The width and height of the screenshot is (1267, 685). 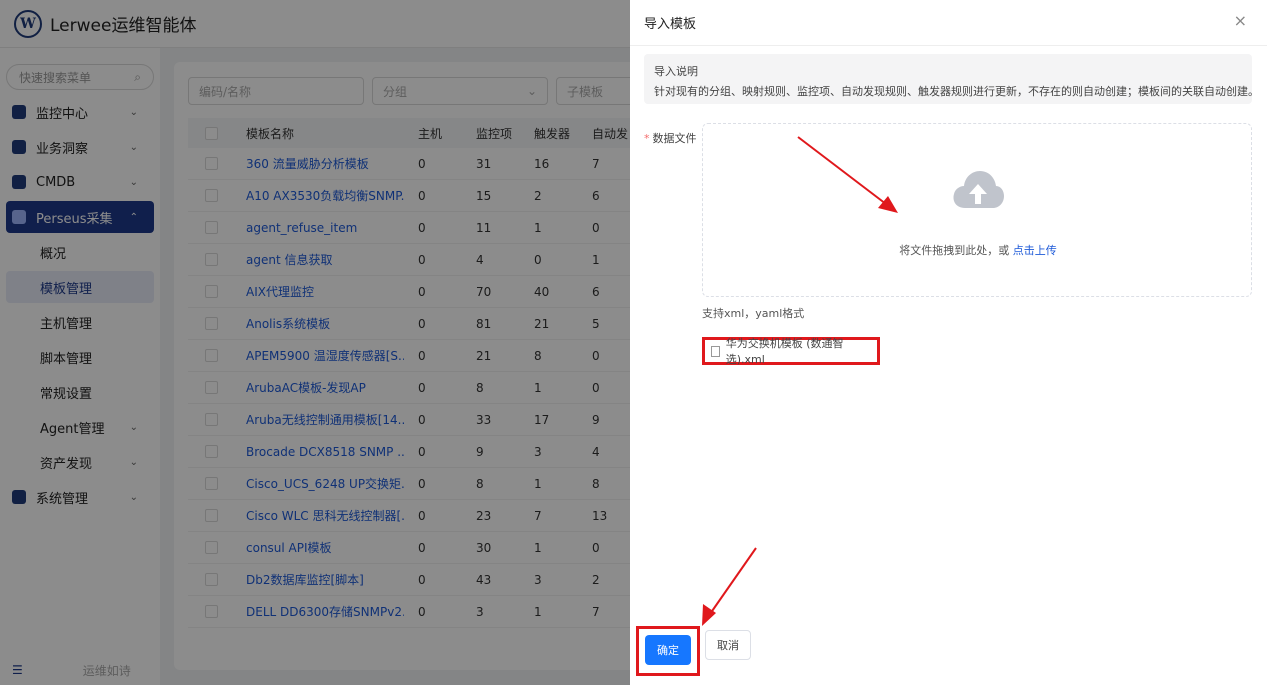 What do you see at coordinates (753, 313) in the screenshot?
I see `format-tip: 支持xml，yaml格式` at bounding box center [753, 313].